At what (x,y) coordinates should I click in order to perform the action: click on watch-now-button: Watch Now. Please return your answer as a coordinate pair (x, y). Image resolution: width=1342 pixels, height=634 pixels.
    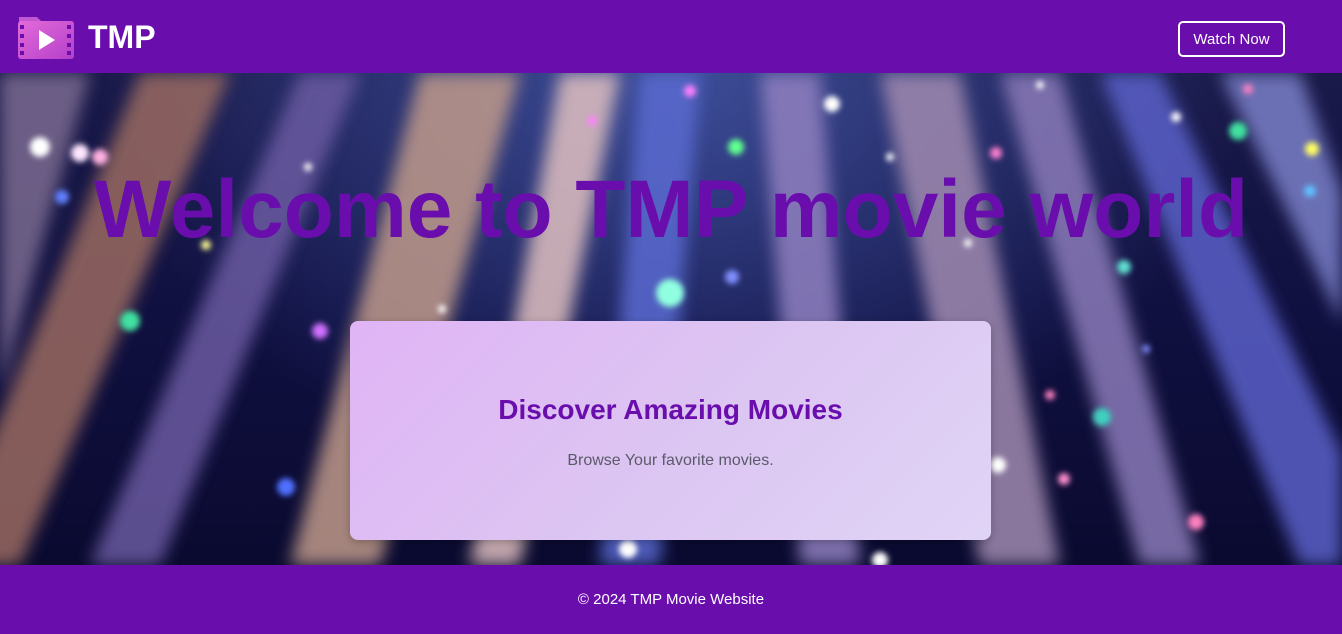
    Looking at the image, I should click on (1231, 39).